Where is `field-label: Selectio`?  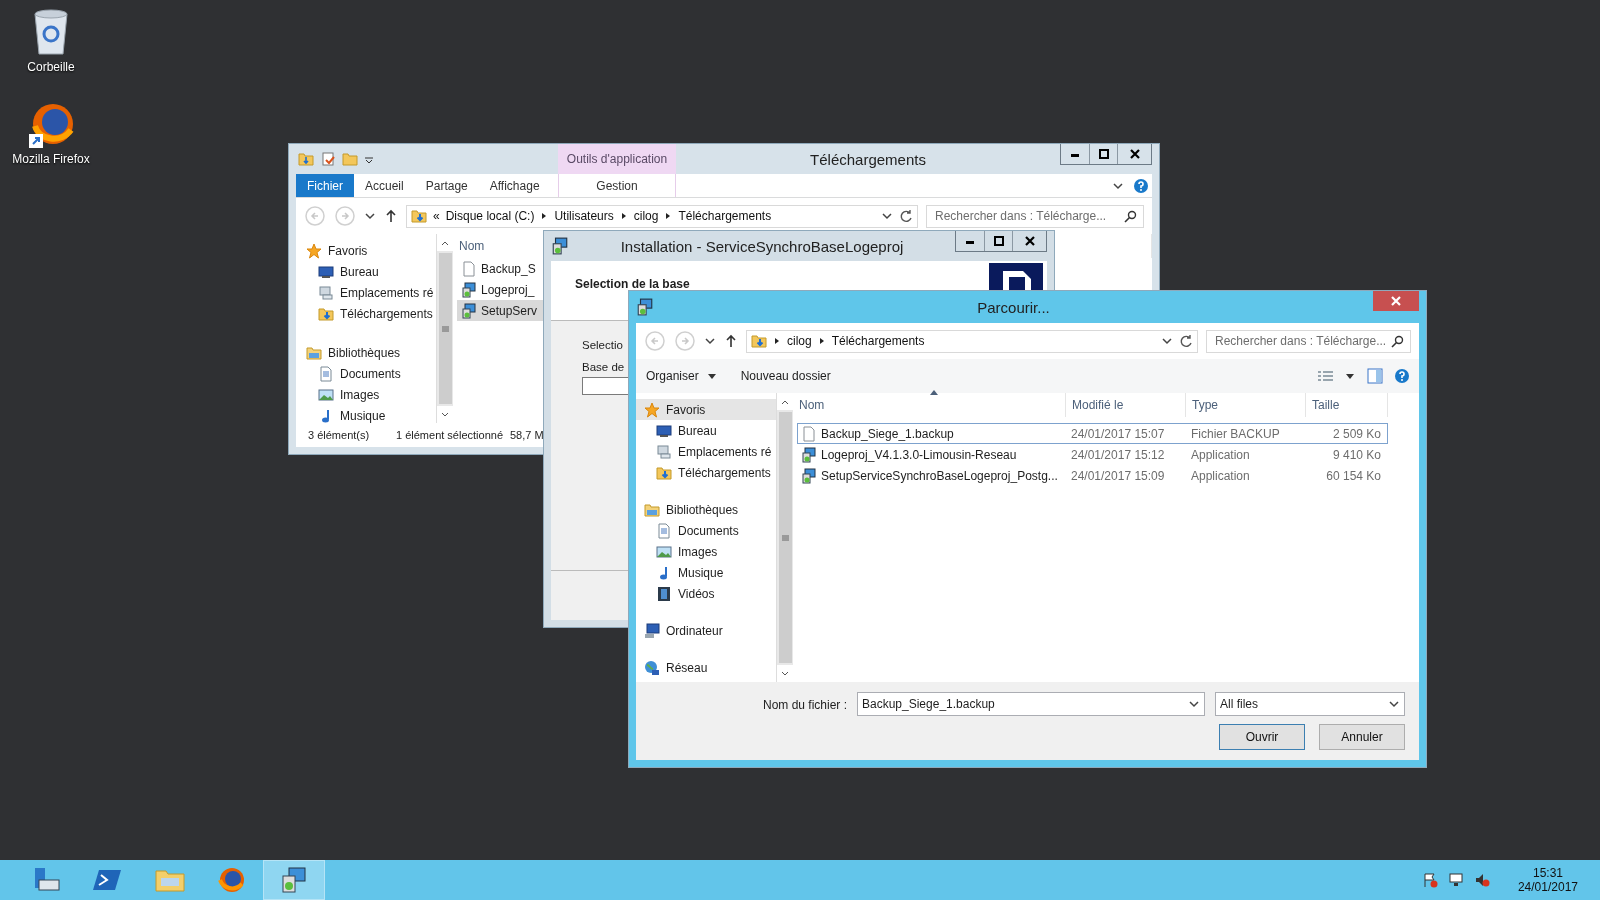
field-label: Selectio is located at coordinates (602, 345).